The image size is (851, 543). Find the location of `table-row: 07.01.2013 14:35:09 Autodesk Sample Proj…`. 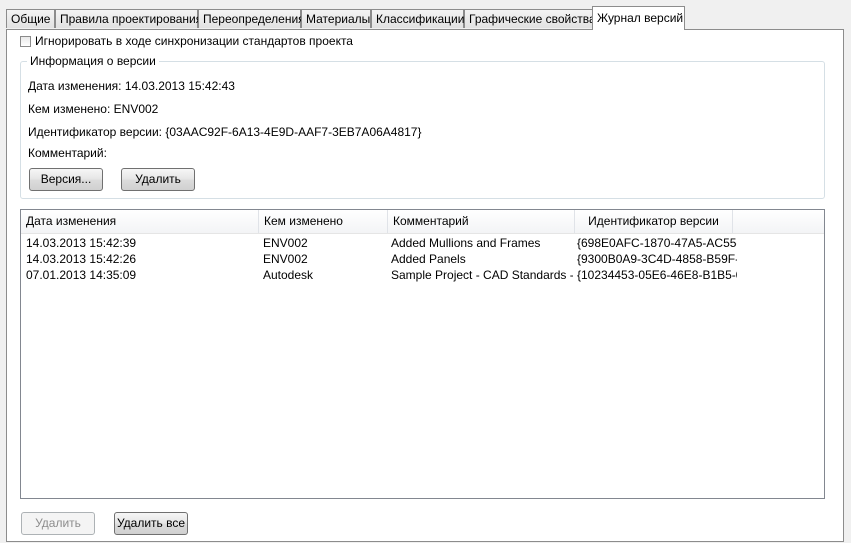

table-row: 07.01.2013 14:35:09 Autodesk Sample Proj… is located at coordinates (422, 275).